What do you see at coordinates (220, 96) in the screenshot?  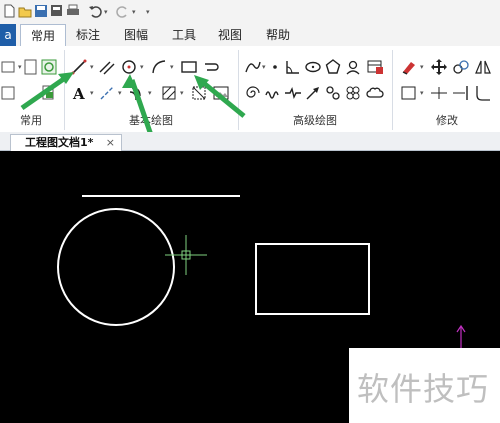 I see `arrow-to-rectangle-tool` at bounding box center [220, 96].